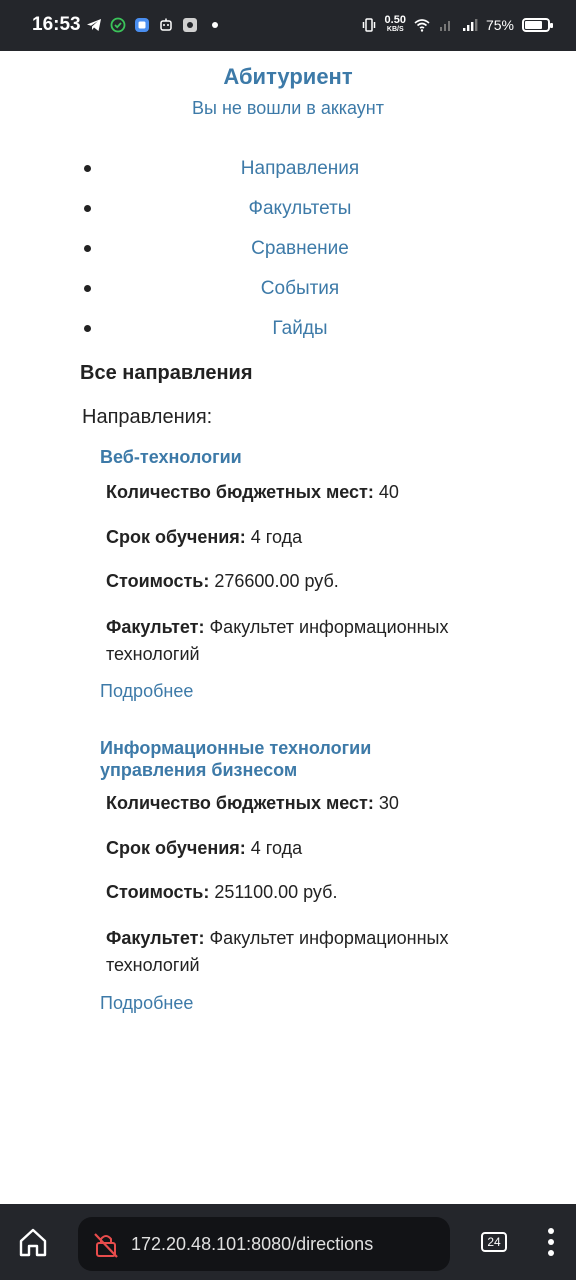  Describe the element at coordinates (33, 1243) in the screenshot. I see `home-icon` at that location.